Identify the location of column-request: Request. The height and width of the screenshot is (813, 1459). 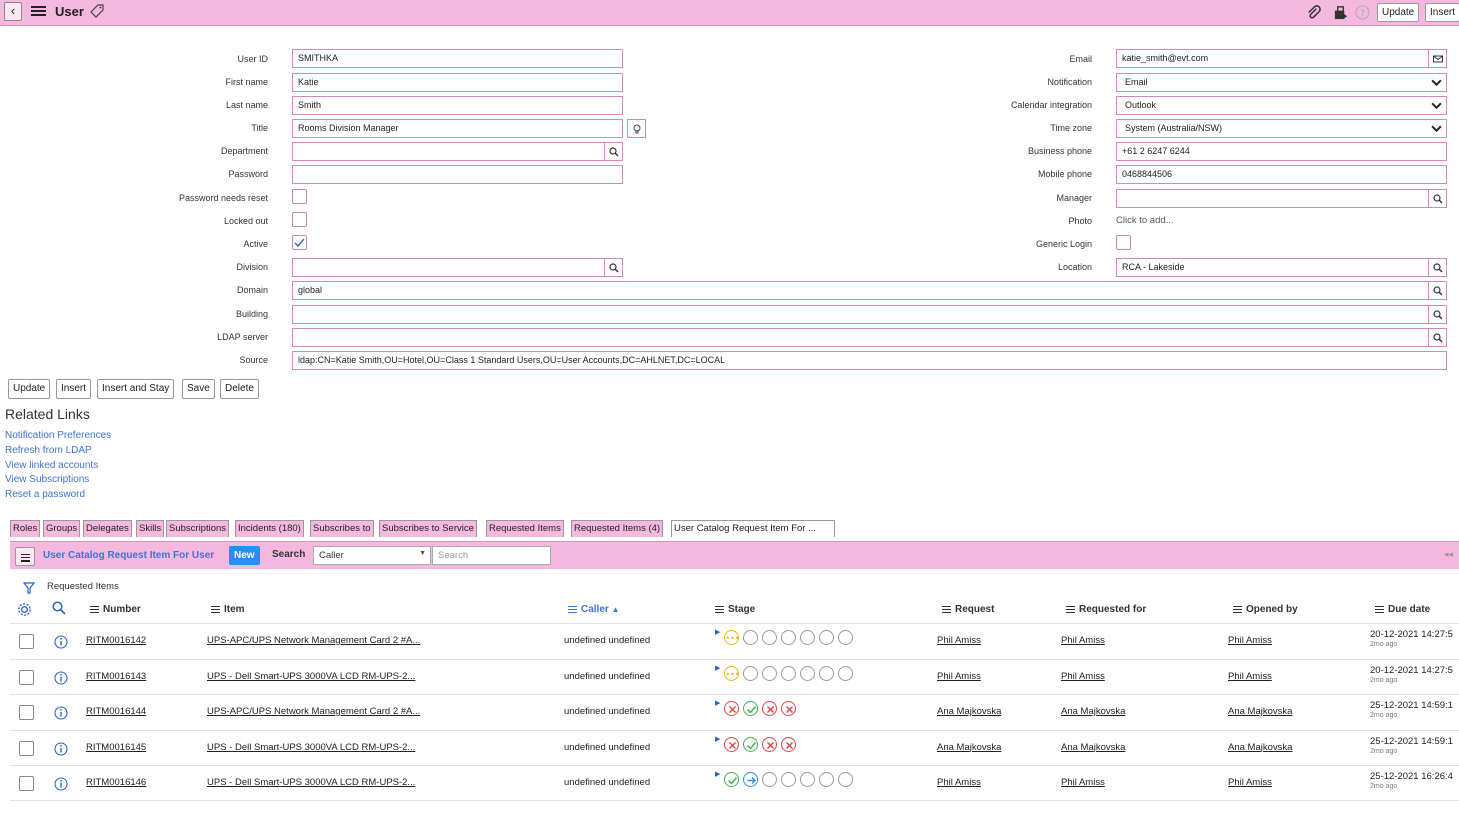
(968, 609).